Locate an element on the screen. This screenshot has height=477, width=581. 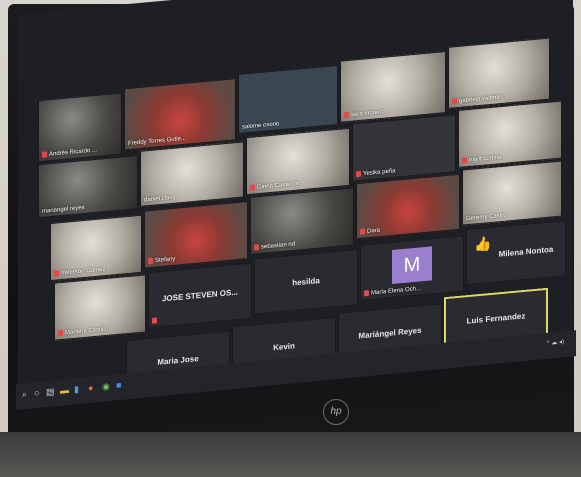
participant-name: Mariángel Reyes is located at coordinates (390, 333).